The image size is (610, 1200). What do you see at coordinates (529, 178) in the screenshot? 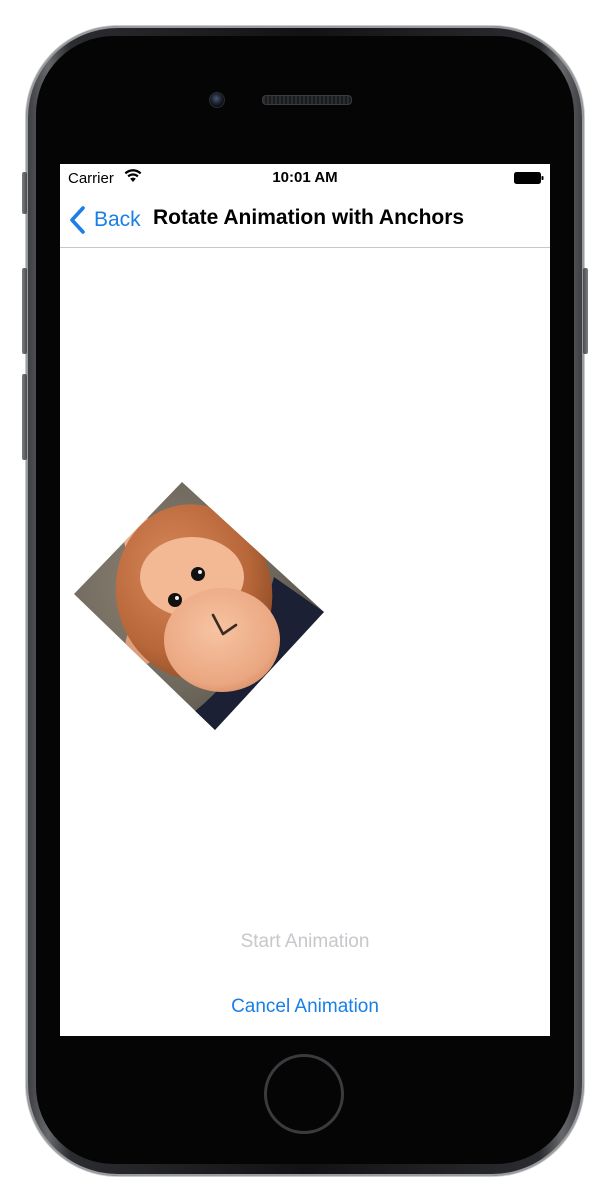
I see `battery-full-icon` at bounding box center [529, 178].